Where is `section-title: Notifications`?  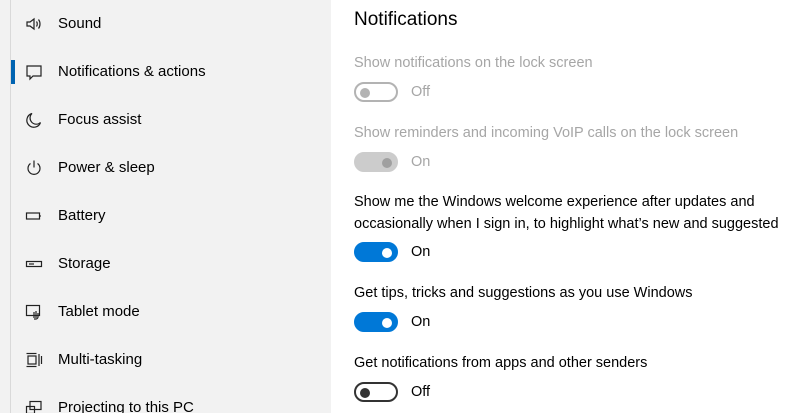 section-title: Notifications is located at coordinates (406, 19).